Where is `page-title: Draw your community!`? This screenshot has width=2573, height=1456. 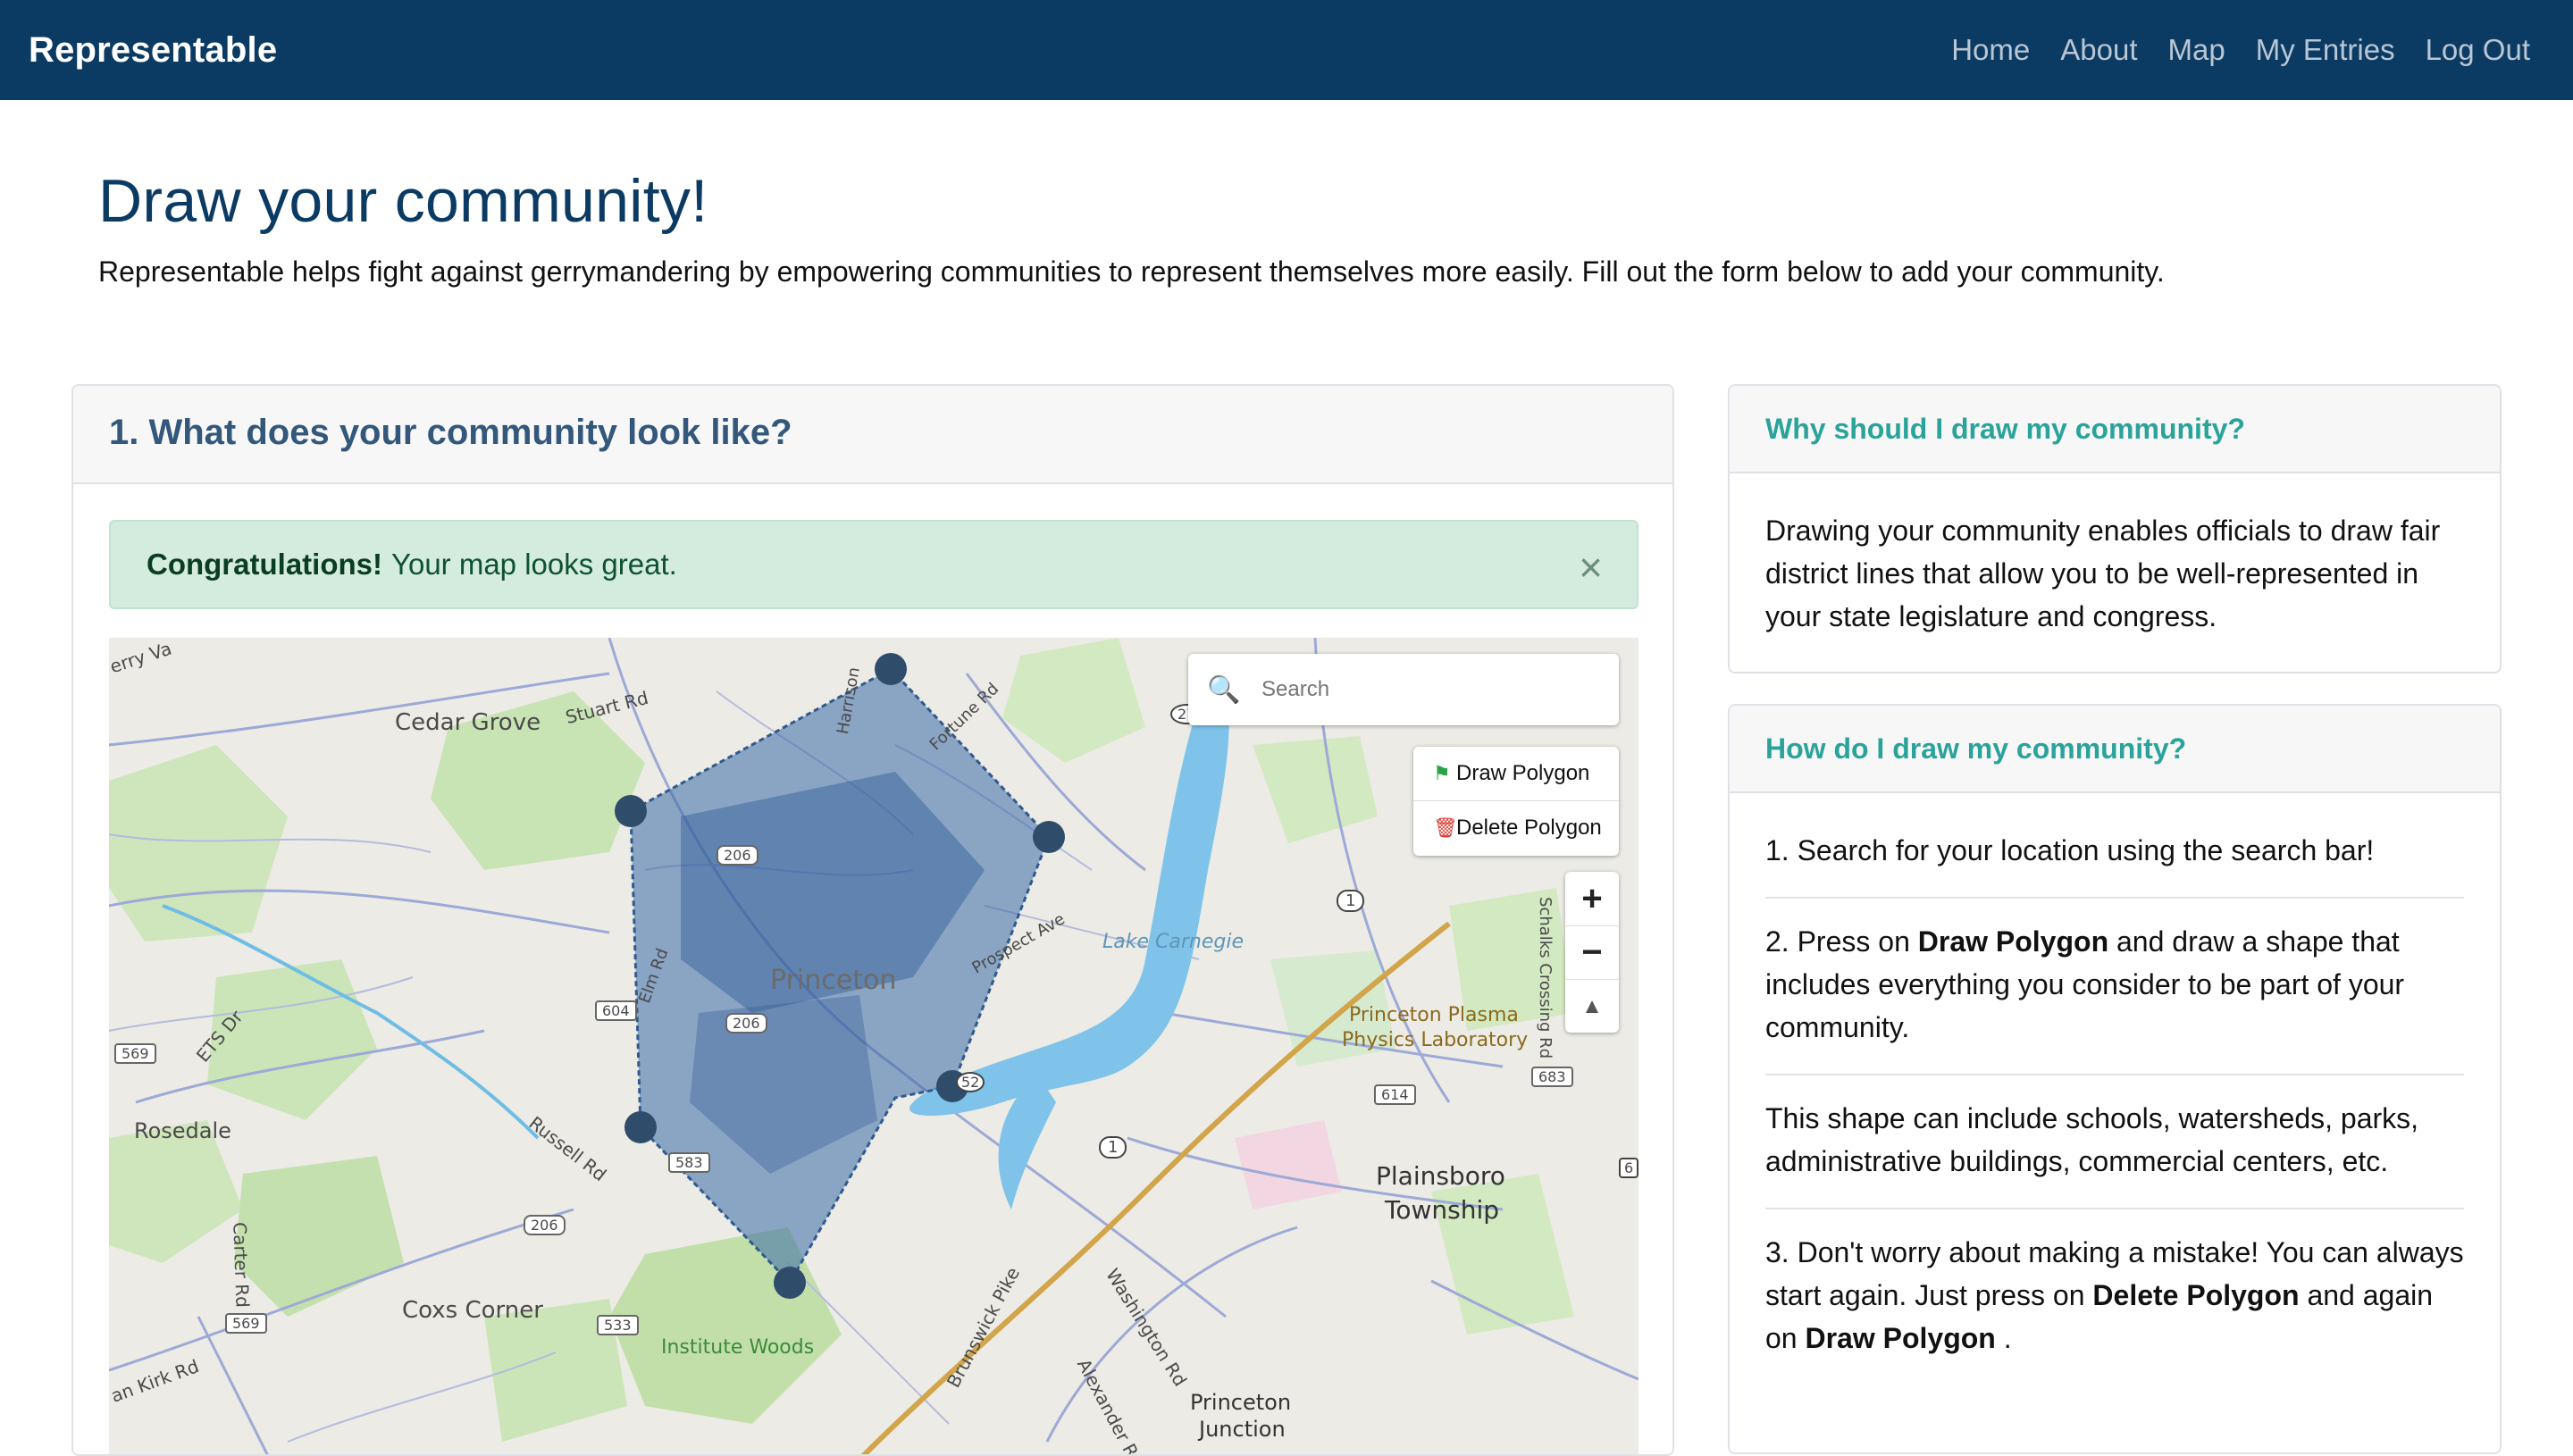 page-title: Draw your community! is located at coordinates (403, 201).